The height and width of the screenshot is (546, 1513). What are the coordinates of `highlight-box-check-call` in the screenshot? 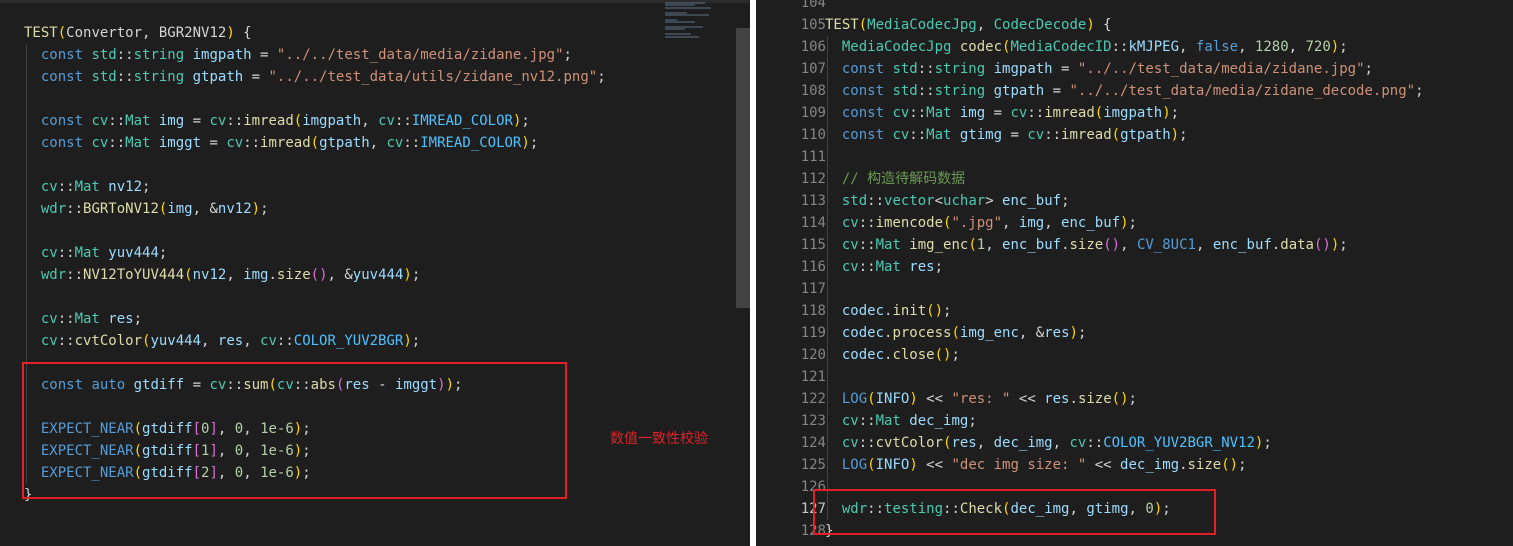 It's located at (1014, 512).